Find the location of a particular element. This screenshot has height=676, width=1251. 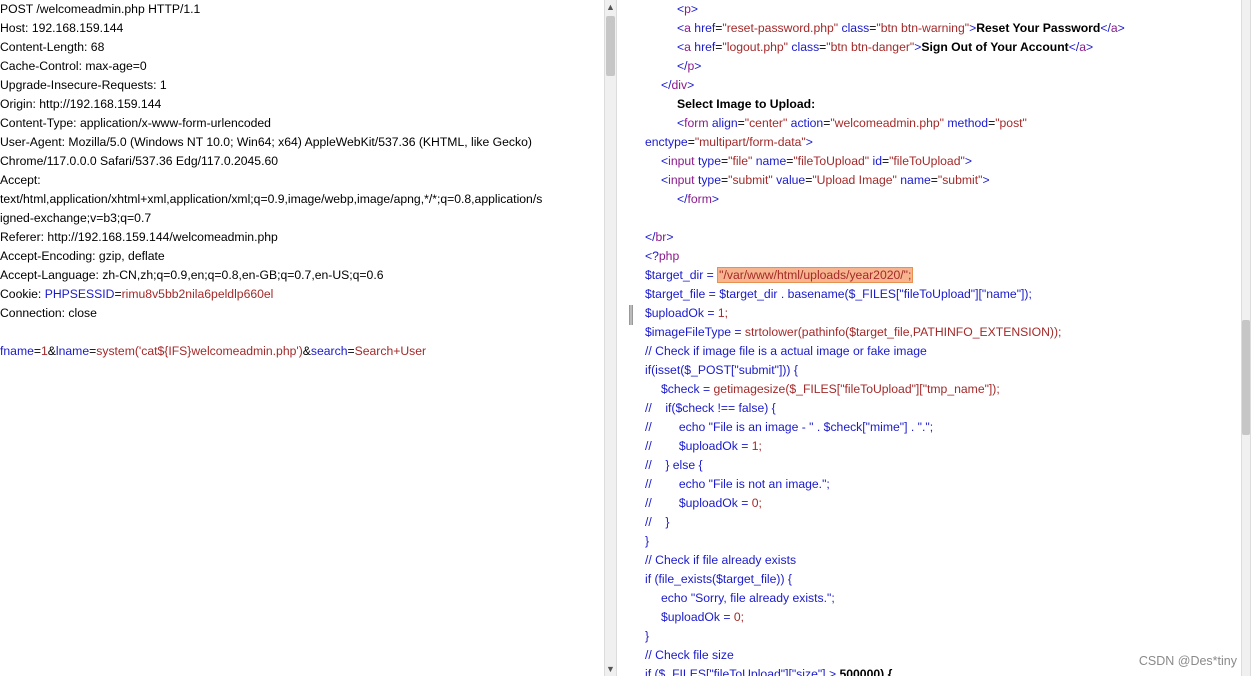

pane-splitter is located at coordinates (625, 338).